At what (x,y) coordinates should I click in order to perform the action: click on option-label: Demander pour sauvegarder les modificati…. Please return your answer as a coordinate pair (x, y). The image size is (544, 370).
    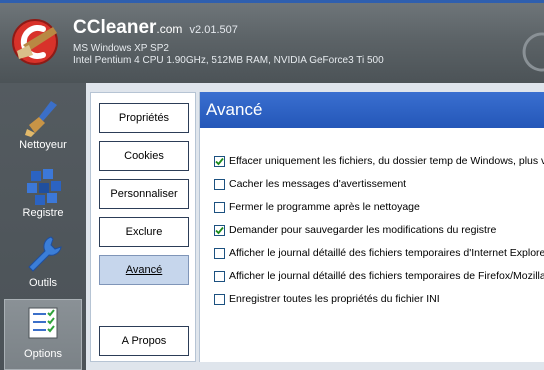
    Looking at the image, I should click on (363, 230).